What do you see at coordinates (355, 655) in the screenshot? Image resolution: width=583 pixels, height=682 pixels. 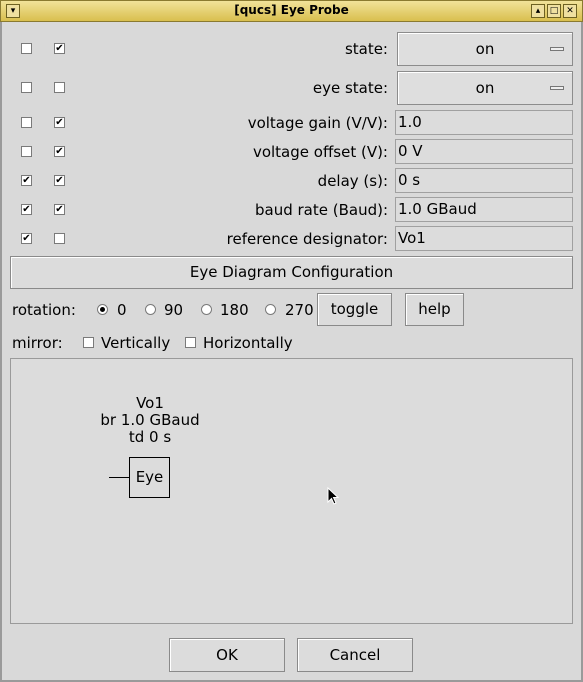 I see `cancel-button: Cancel` at bounding box center [355, 655].